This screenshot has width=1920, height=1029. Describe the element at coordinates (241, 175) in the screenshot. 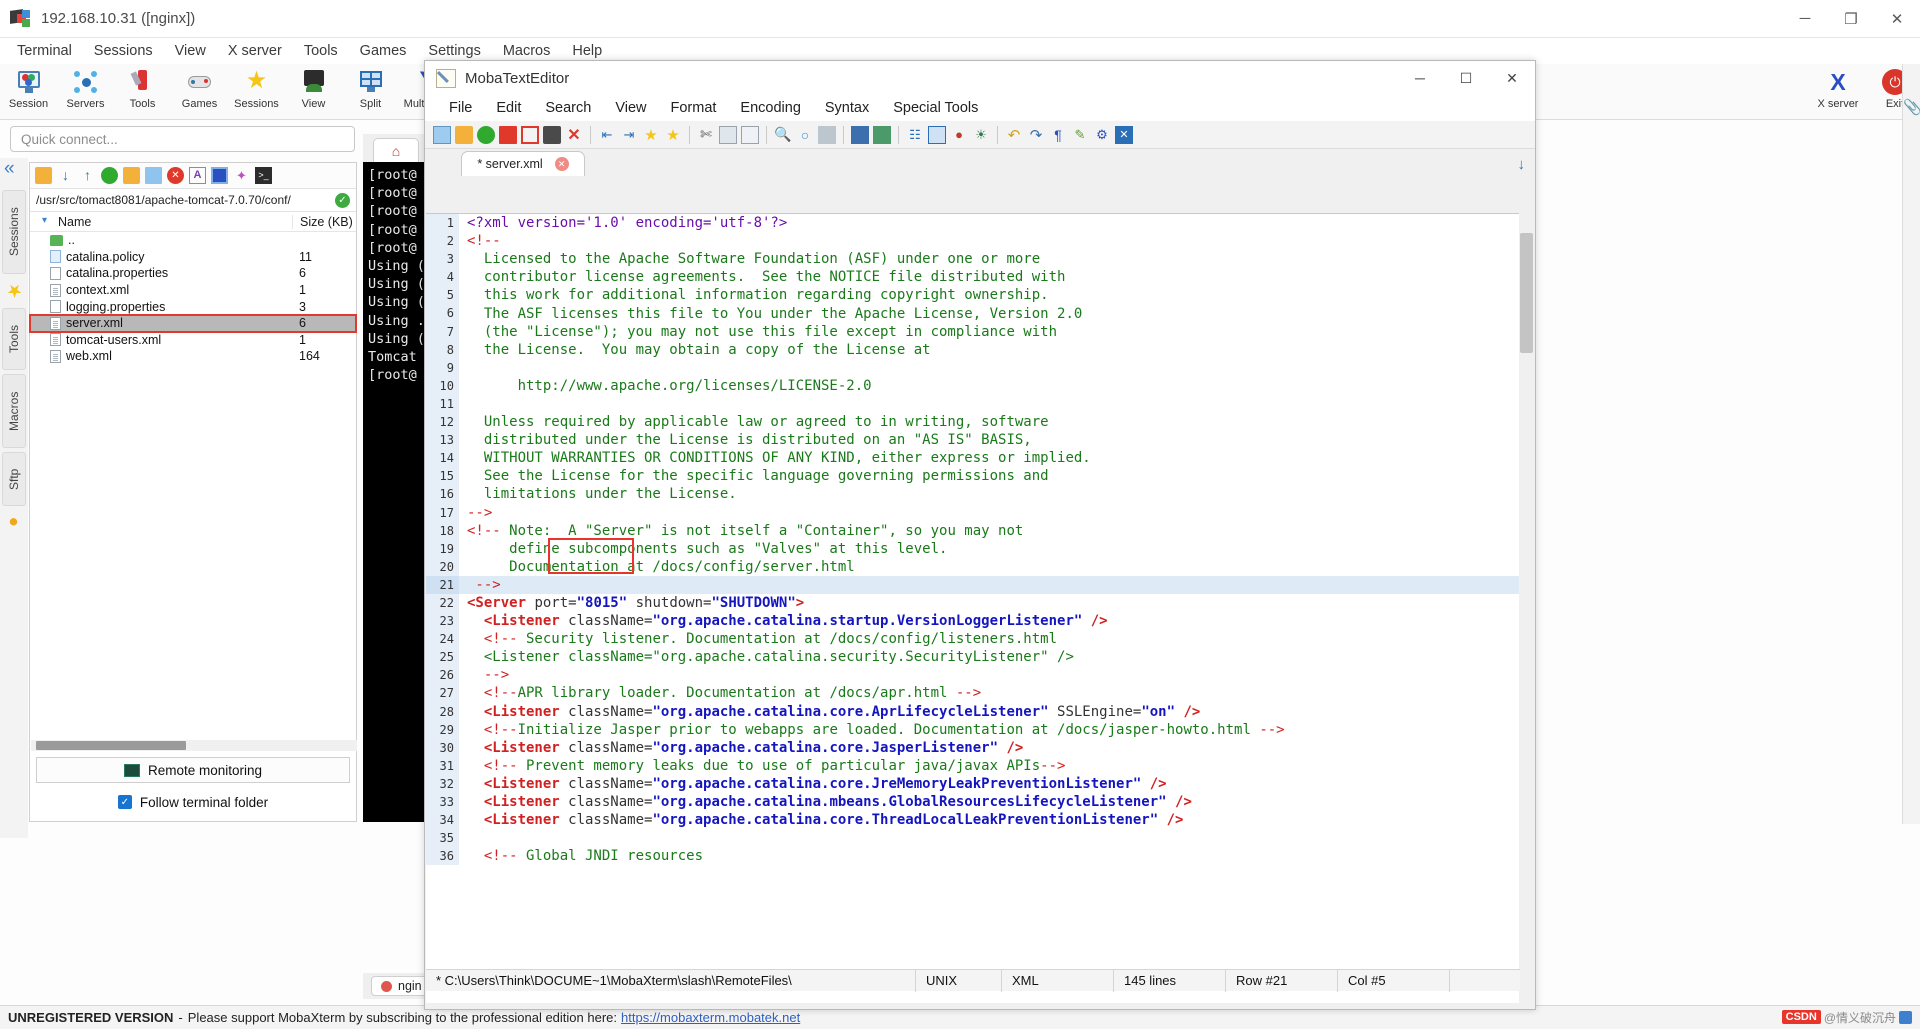

I see `permissions-icon: ✦` at that location.